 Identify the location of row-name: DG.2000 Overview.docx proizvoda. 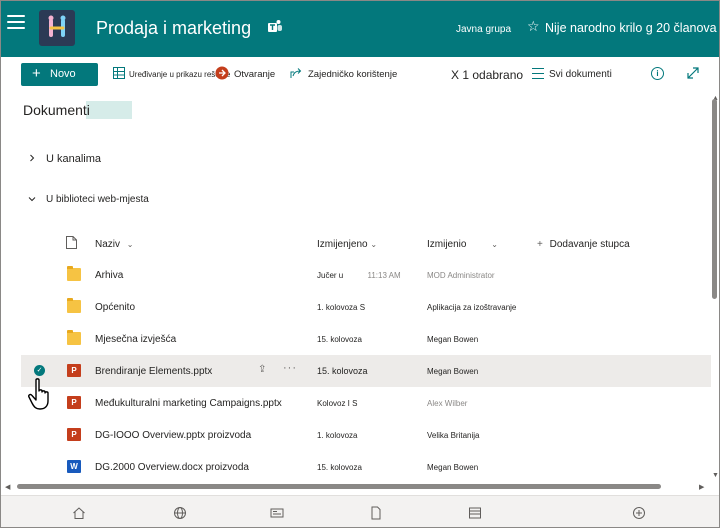
(172, 467).